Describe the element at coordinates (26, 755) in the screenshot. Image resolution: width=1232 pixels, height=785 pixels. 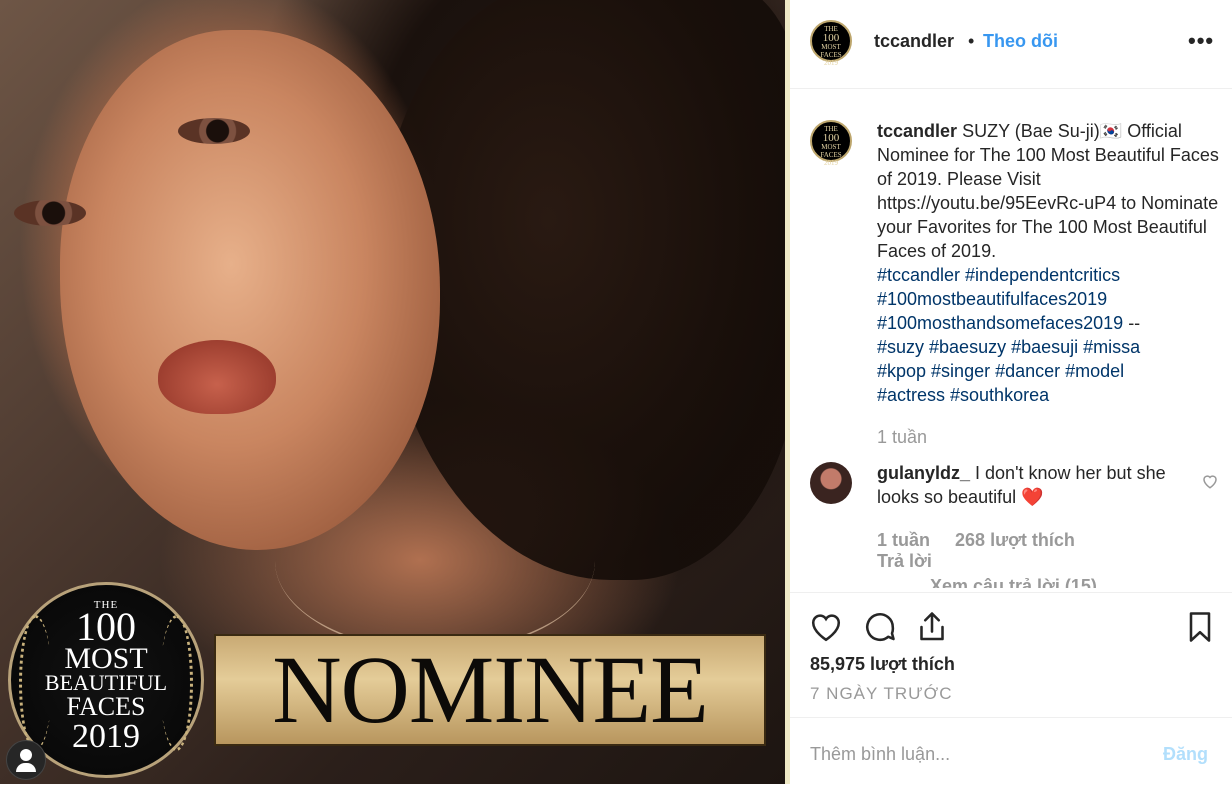
I see `user-head-shape` at that location.